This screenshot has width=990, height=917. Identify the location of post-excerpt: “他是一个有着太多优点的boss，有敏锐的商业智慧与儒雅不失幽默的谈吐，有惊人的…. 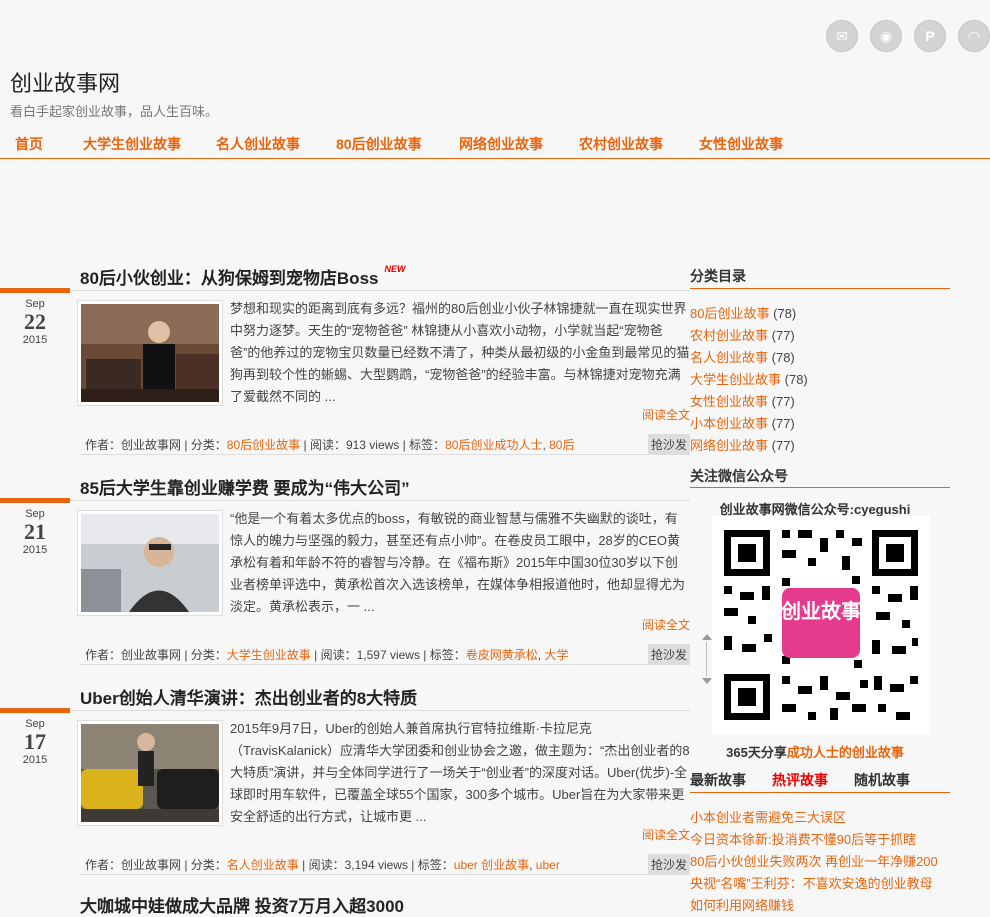
(458, 562).